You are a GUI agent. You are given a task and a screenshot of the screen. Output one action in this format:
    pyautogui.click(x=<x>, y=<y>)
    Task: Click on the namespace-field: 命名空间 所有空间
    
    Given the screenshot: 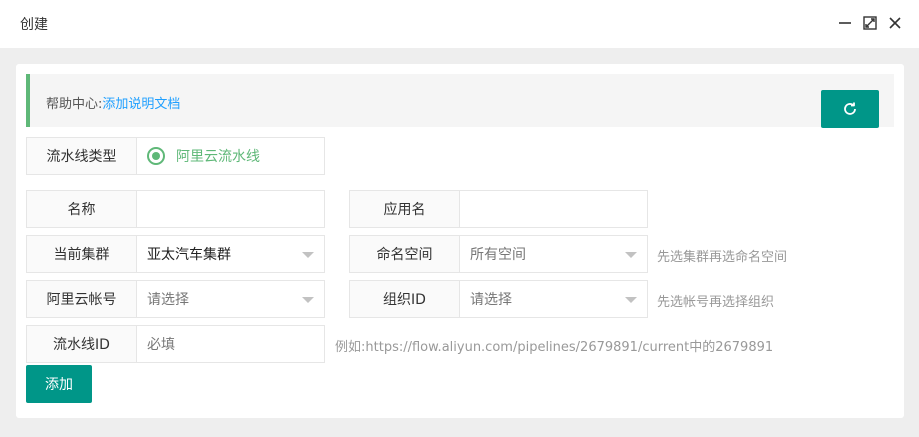 What is the action you would take?
    pyautogui.click(x=498, y=254)
    